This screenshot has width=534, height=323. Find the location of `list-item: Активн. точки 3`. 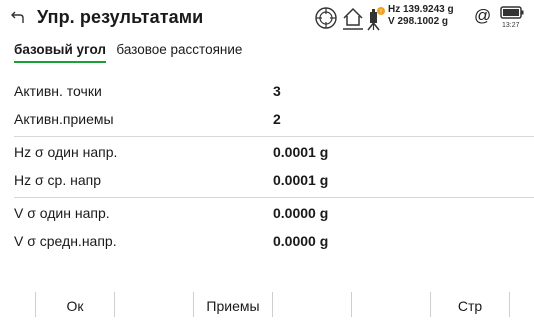

list-item: Активн. точки 3 is located at coordinates (274, 92).